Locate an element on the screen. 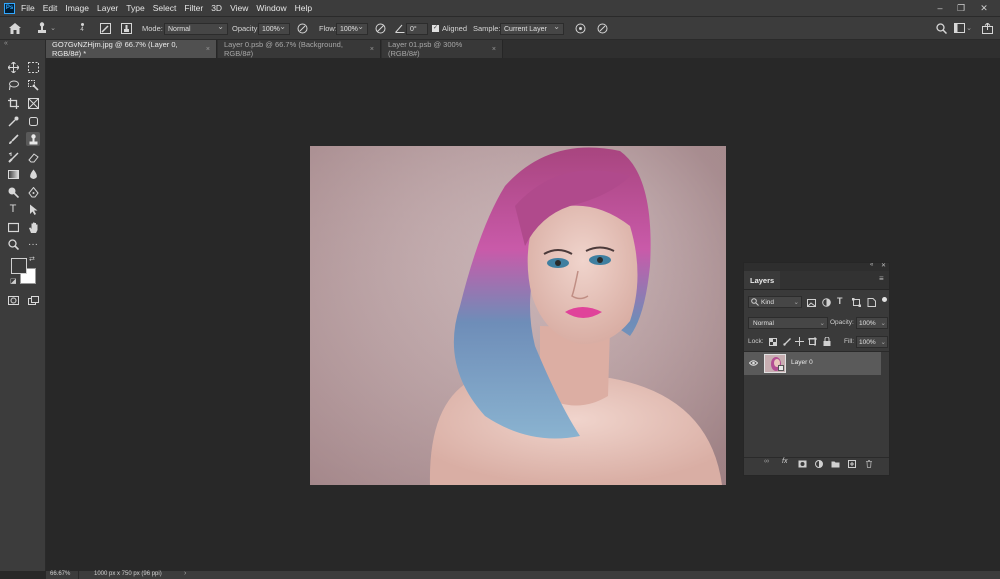 This screenshot has height=579, width=1000. menu-file: File is located at coordinates (28, 8).